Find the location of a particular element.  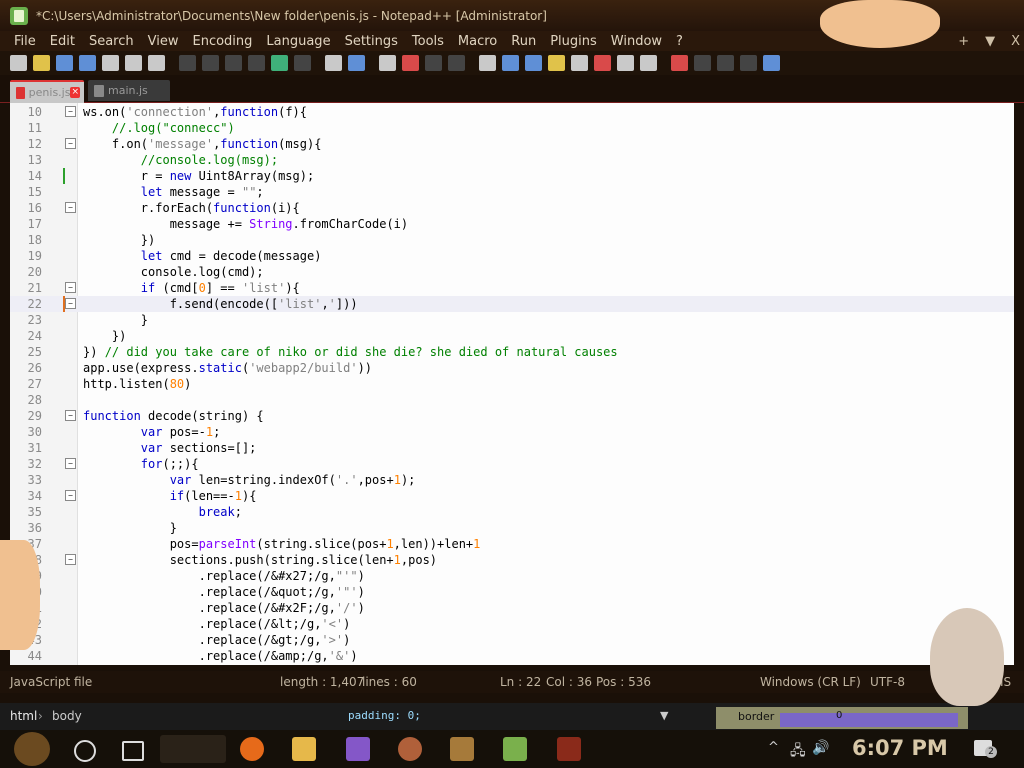

code-line: 38 sections.push(string.slice(len+1,pos) is located at coordinates (512, 560).